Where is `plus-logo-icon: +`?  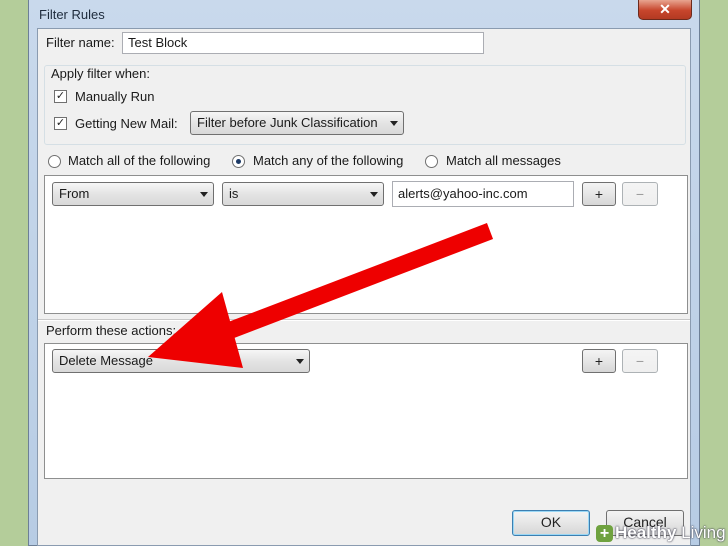 plus-logo-icon: + is located at coordinates (604, 534).